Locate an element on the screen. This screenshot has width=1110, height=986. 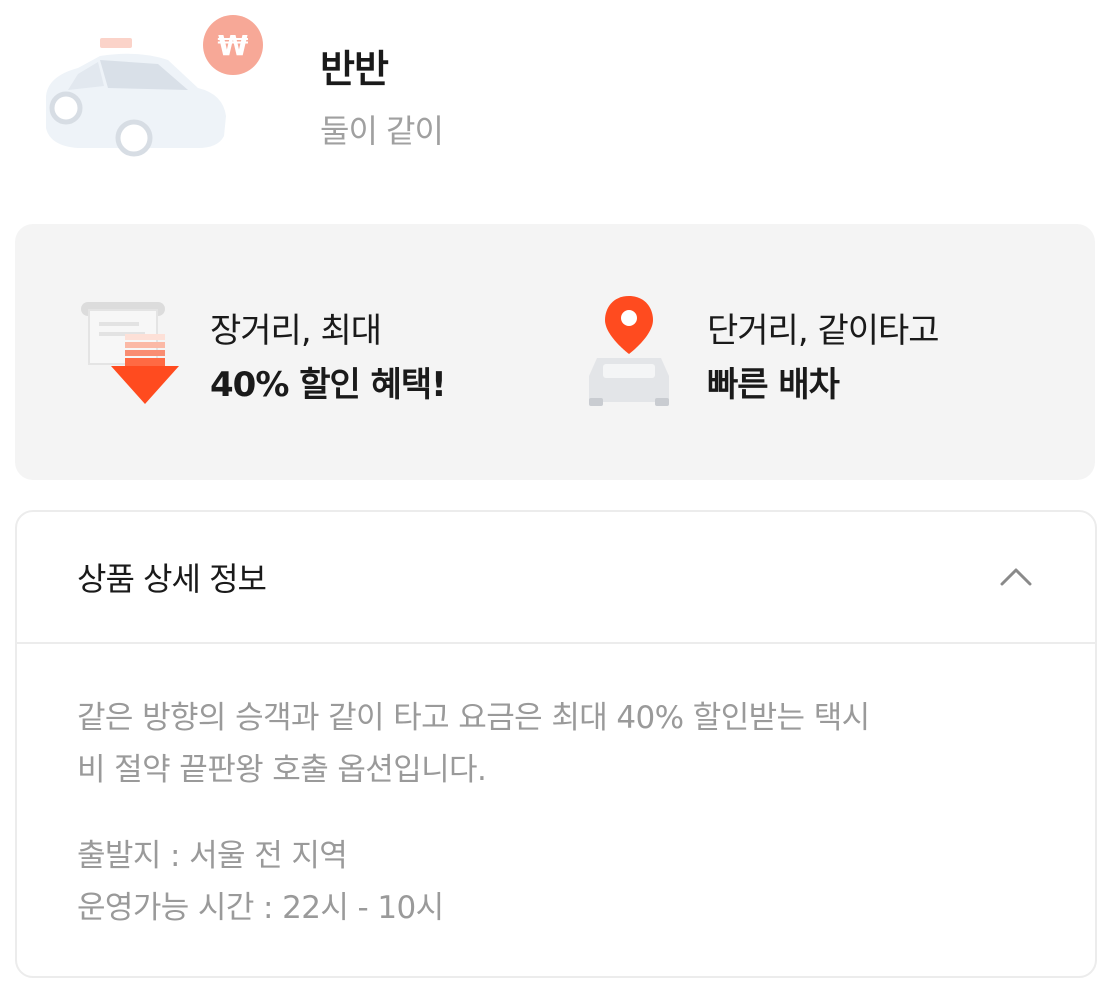
details-header: 상품 상세 정보 is located at coordinates (556, 578).